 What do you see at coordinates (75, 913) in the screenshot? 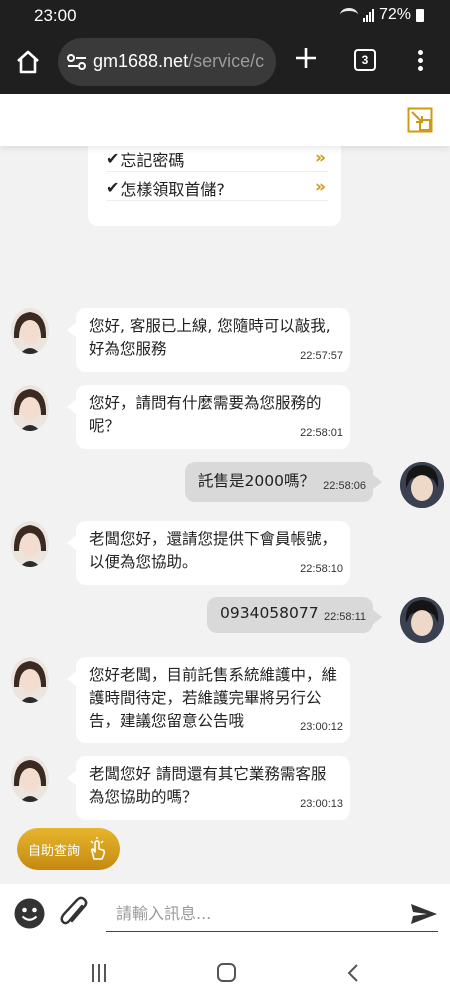
I see `attachment-icon` at bounding box center [75, 913].